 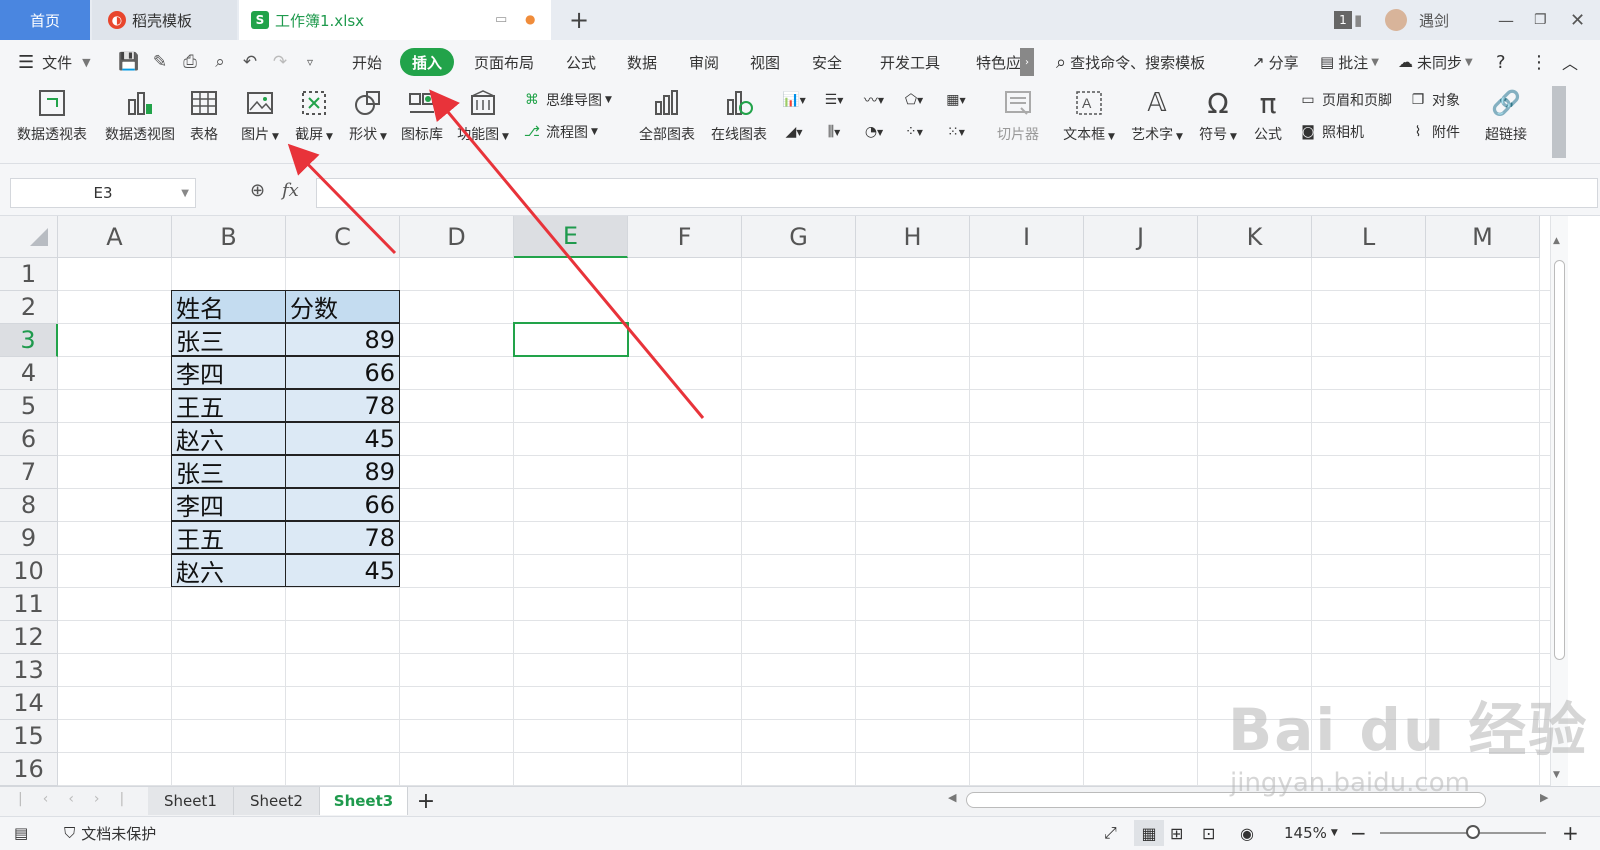 What do you see at coordinates (794, 100) in the screenshot?
I see `column-chart-icon: 📊 ▼` at bounding box center [794, 100].